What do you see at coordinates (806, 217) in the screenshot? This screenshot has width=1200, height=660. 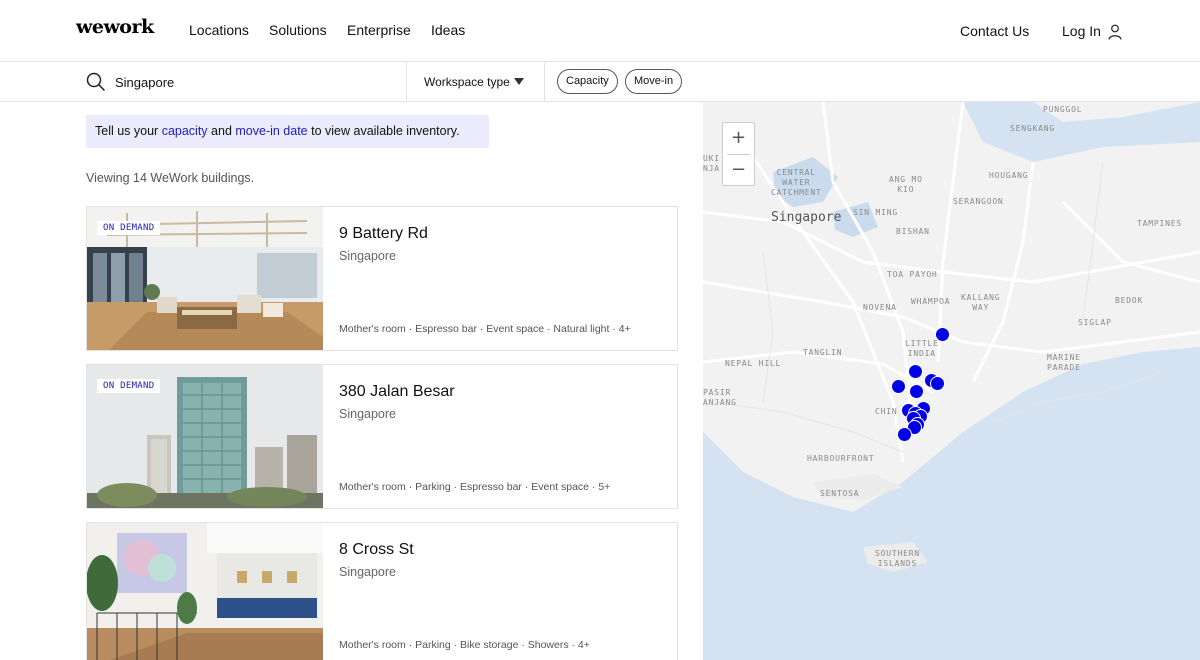 I see `map-city-label: Singapore` at bounding box center [806, 217].